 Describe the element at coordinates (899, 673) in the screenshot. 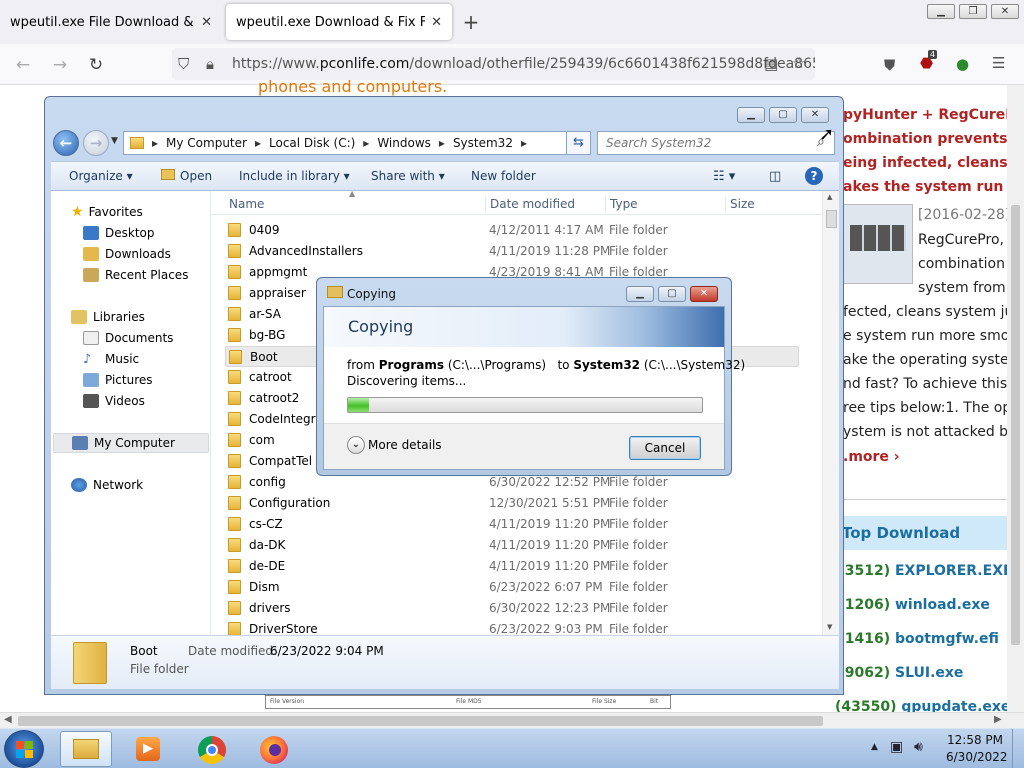

I see `download-item: 49062) SLUI.exe` at that location.